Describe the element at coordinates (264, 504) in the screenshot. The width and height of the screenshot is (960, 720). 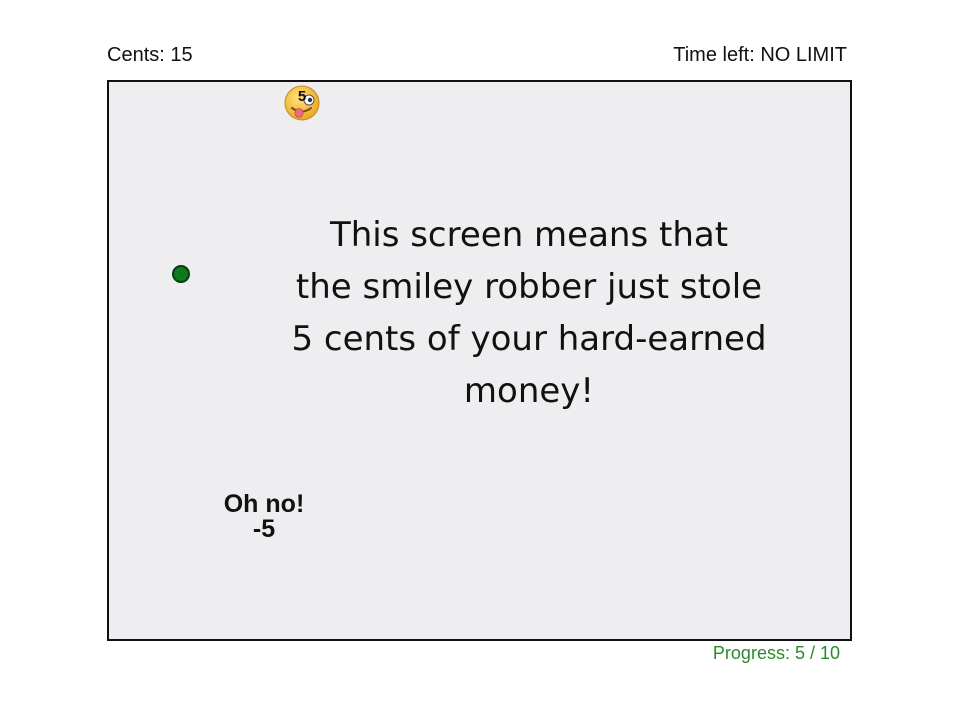
I see `feedback-exclaim: Oh no!` at that location.